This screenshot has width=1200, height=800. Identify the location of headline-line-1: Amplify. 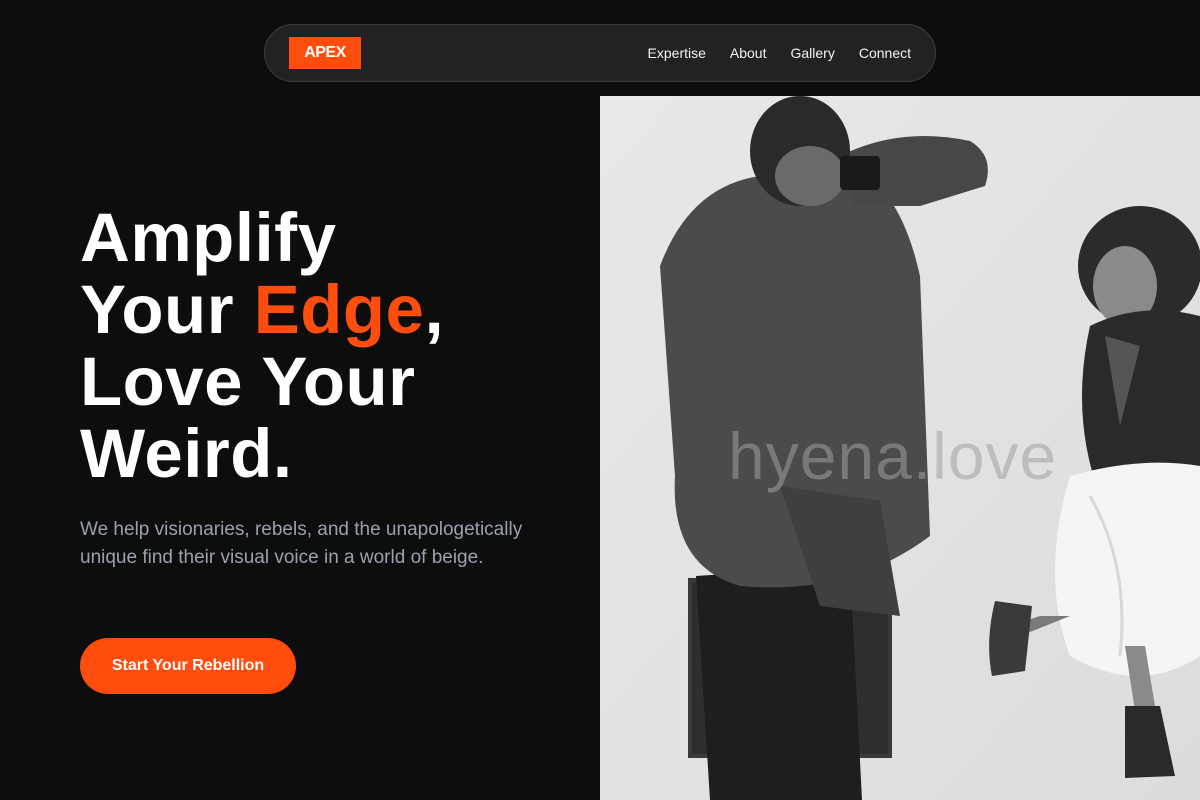
(208, 237).